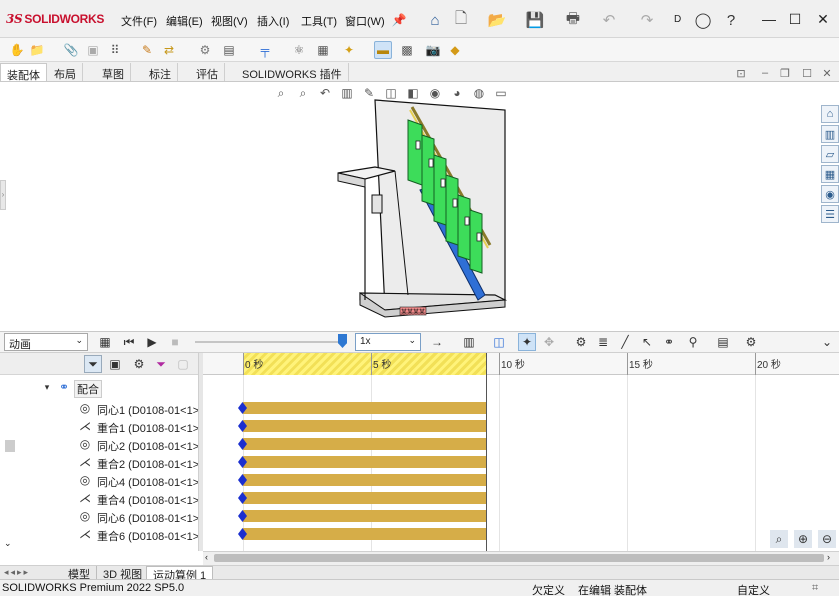 Image resolution: width=839 pixels, height=596 pixels. Describe the element at coordinates (349, 50) in the screenshot. I see `exploded-view-icon: ✦` at that location.